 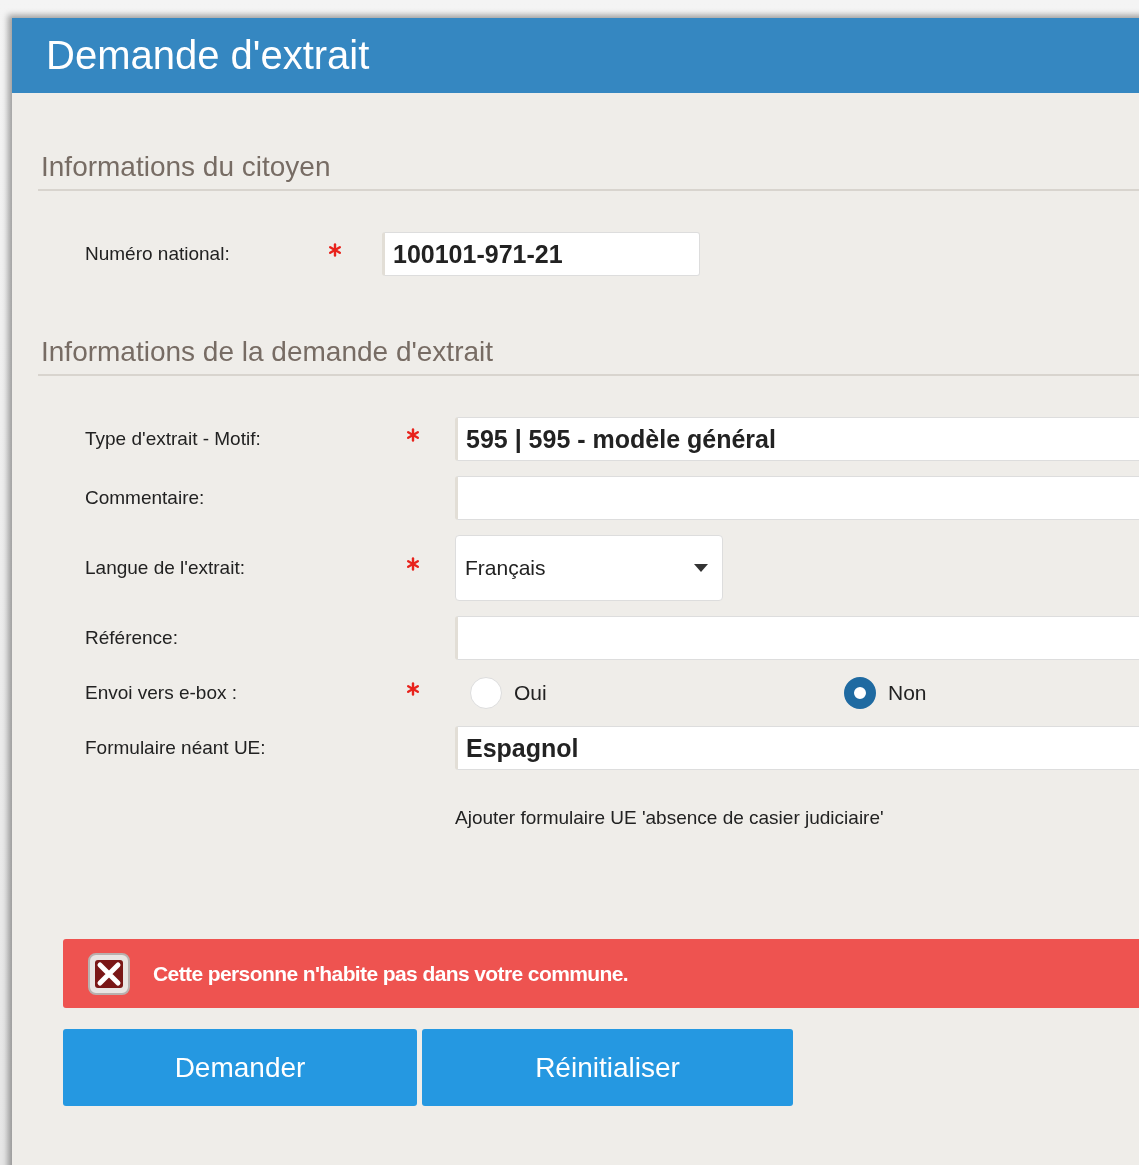 I want to click on radio-label: Non, so click(x=907, y=693).